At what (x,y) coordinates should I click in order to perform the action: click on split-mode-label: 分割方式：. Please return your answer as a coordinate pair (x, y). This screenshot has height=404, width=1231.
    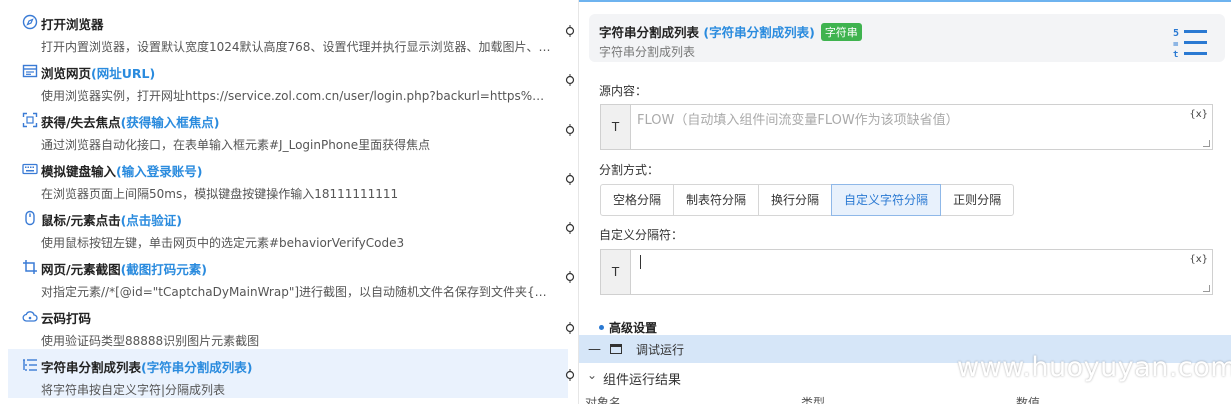
    Looking at the image, I should click on (629, 170).